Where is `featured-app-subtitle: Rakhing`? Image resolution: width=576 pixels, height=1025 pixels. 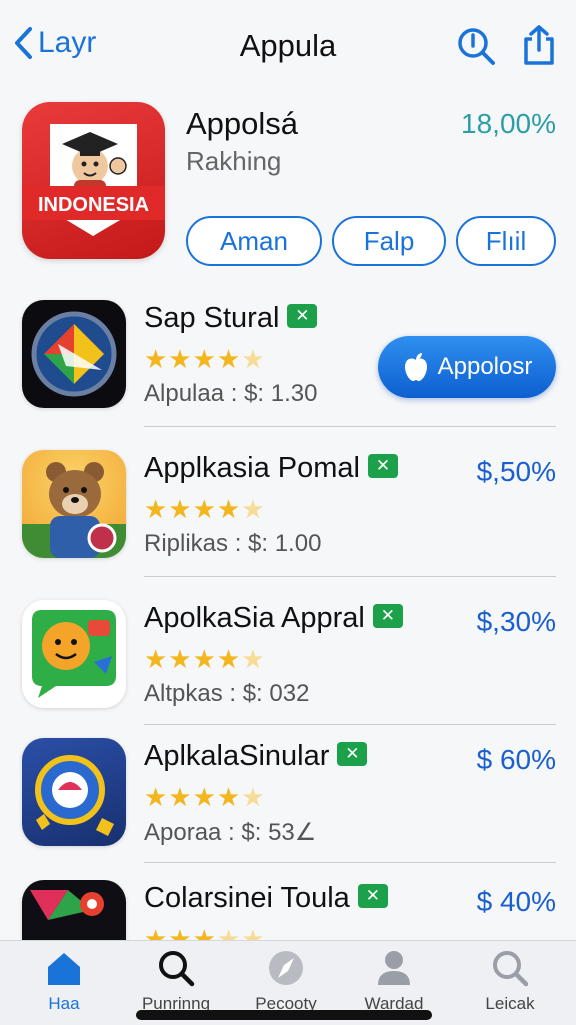
featured-app-subtitle: Rakhing is located at coordinates (234, 161).